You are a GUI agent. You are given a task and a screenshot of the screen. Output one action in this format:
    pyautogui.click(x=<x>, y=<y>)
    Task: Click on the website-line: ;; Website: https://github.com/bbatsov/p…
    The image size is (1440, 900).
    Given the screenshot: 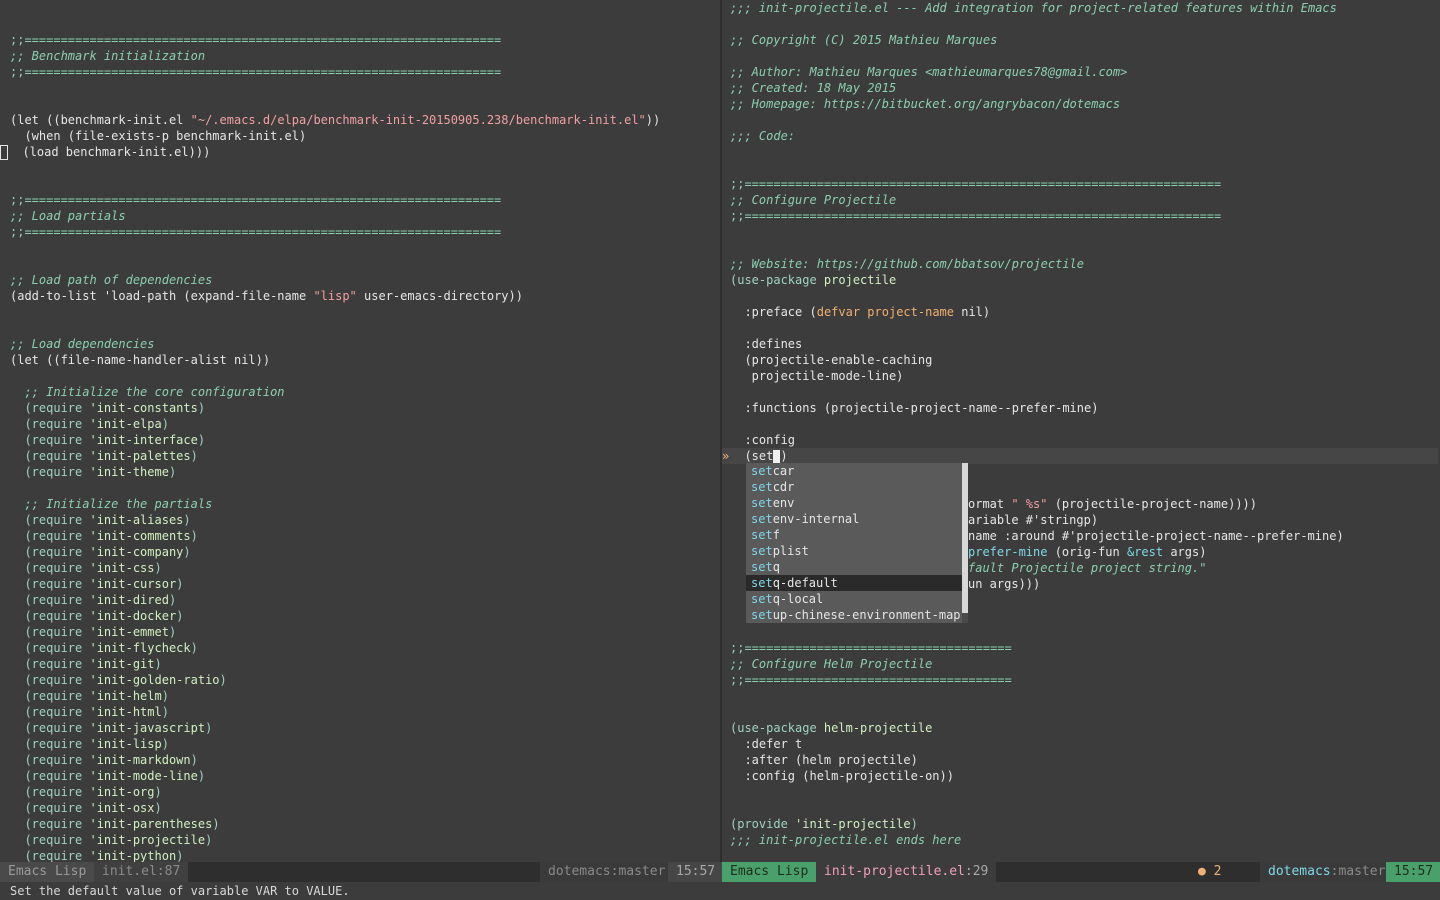 What is the action you would take?
    pyautogui.click(x=907, y=264)
    